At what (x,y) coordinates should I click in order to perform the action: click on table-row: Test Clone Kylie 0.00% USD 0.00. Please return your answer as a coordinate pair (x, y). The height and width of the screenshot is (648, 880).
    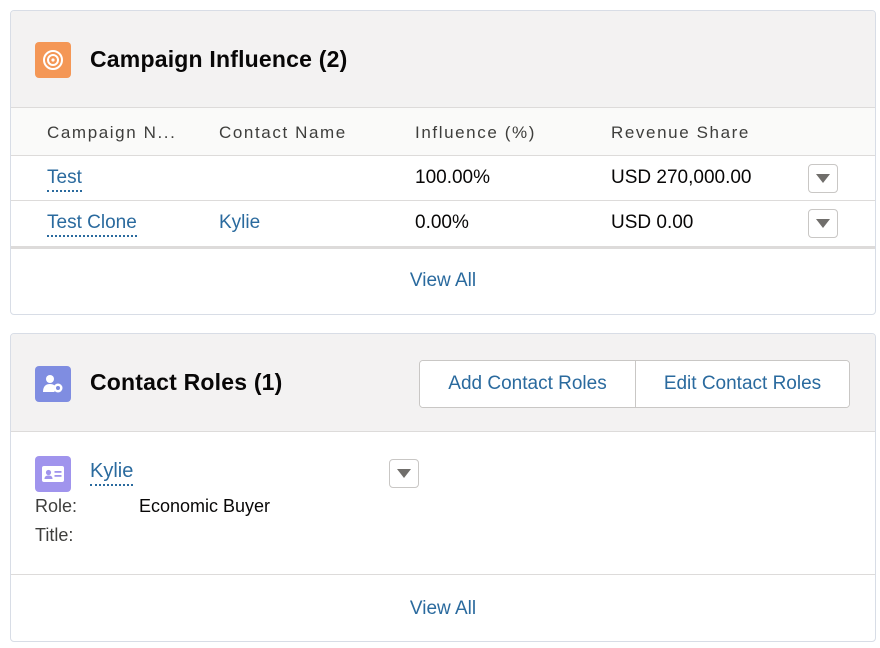
    Looking at the image, I should click on (443, 225).